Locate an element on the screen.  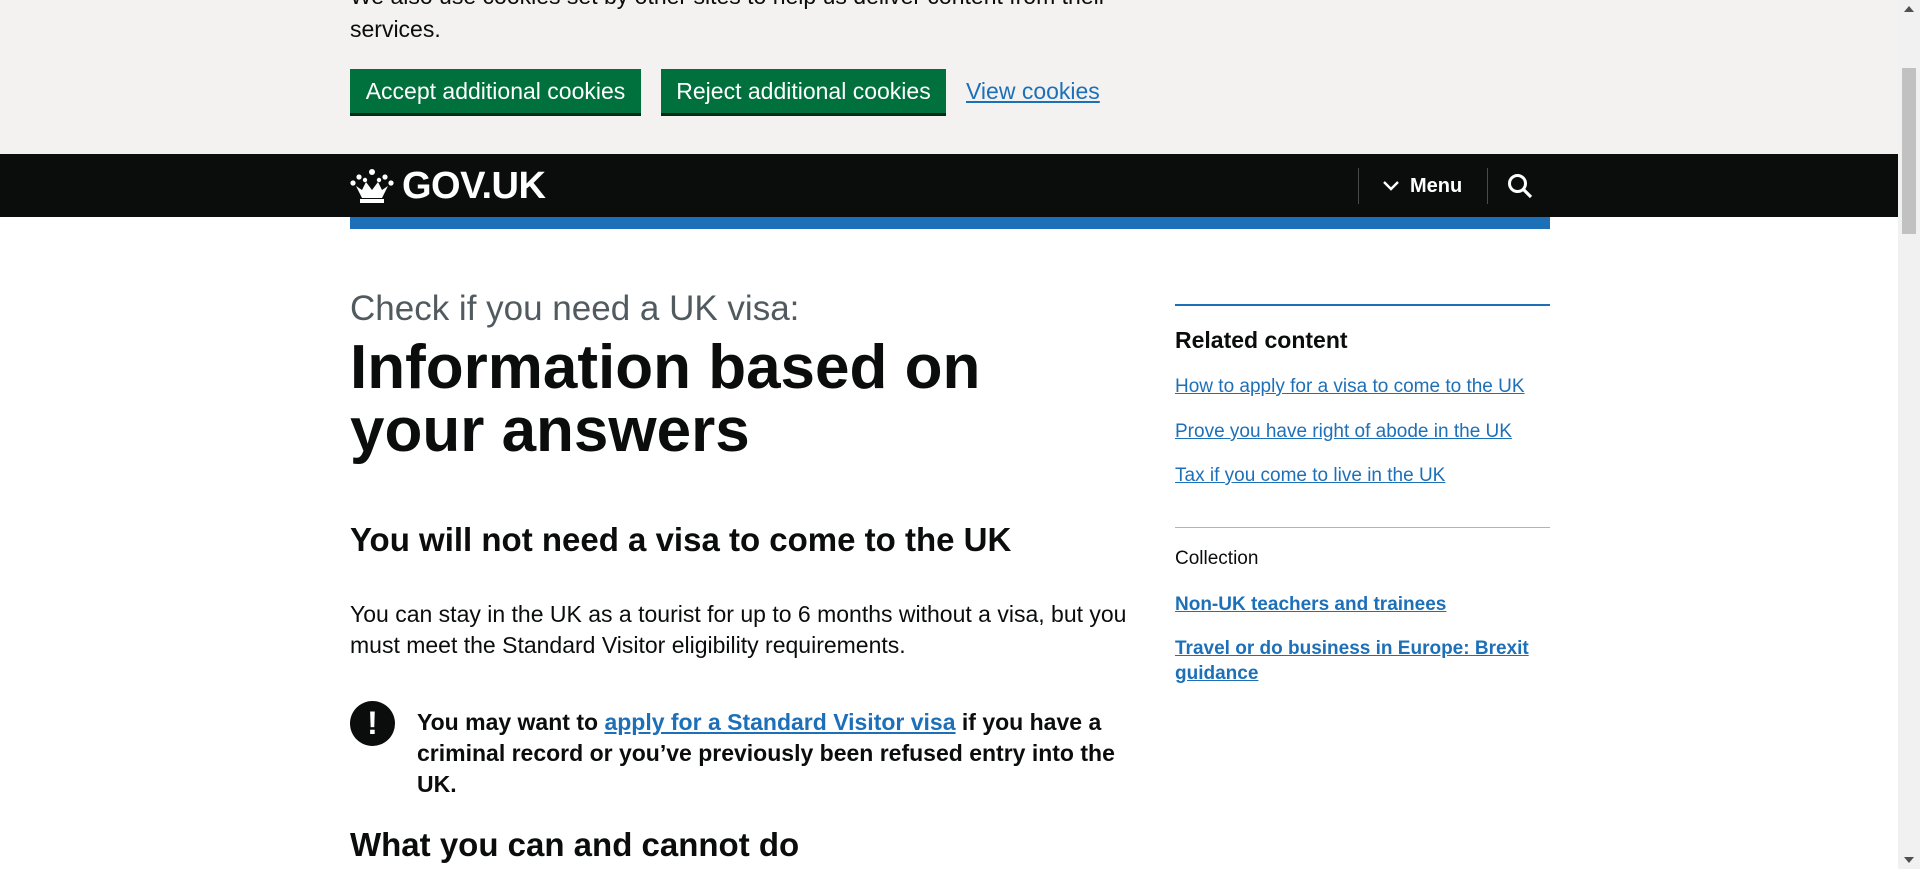
reject-cookies-button: Reject additional cookies is located at coordinates (803, 91).